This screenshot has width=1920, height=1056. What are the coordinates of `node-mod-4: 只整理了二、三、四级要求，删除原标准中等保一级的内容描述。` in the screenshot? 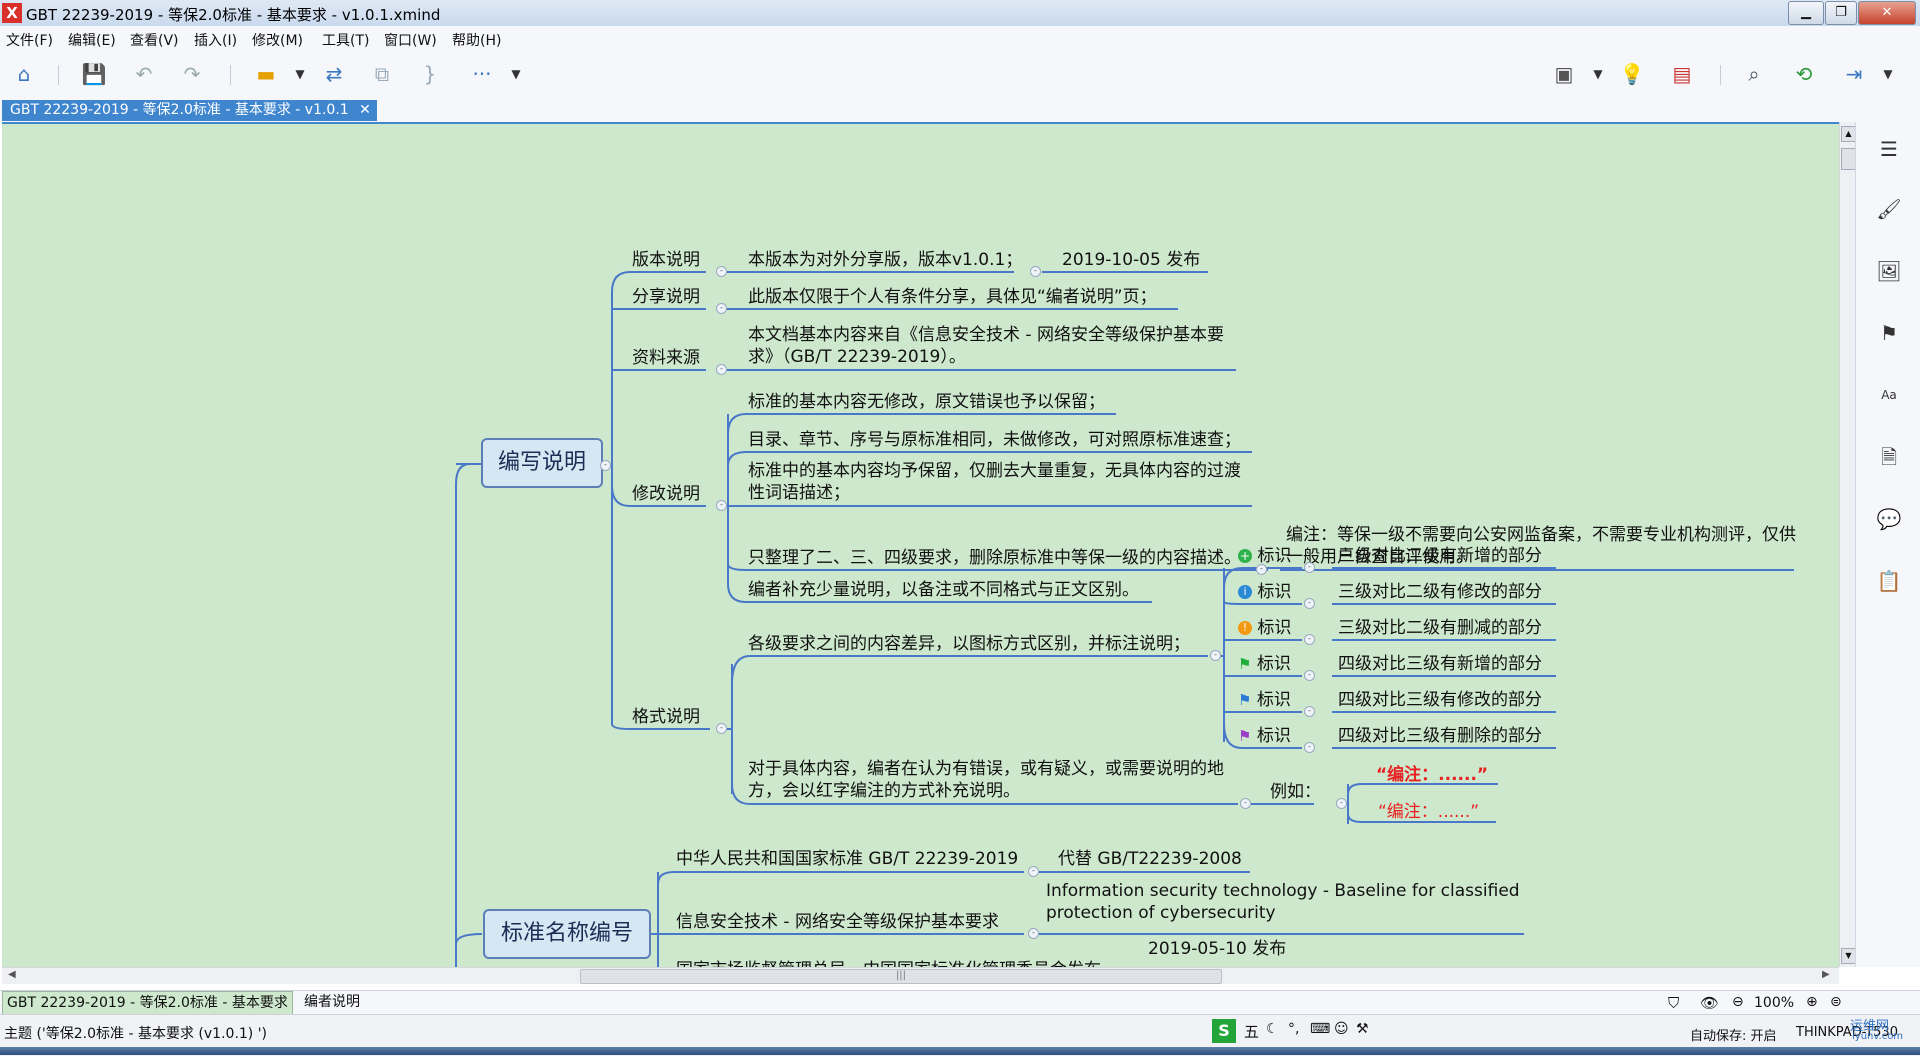 It's located at (994, 558).